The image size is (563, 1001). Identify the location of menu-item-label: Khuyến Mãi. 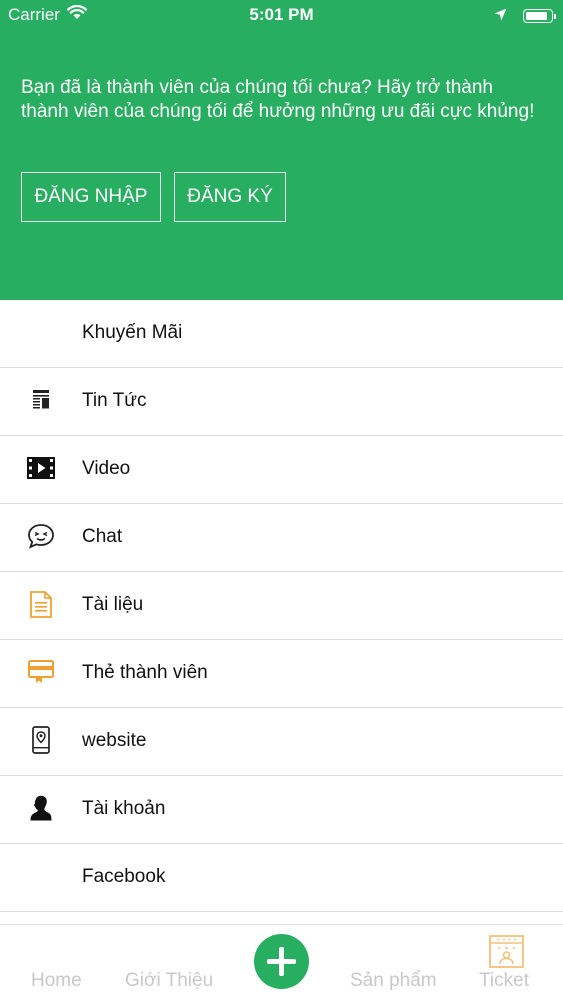
(132, 332).